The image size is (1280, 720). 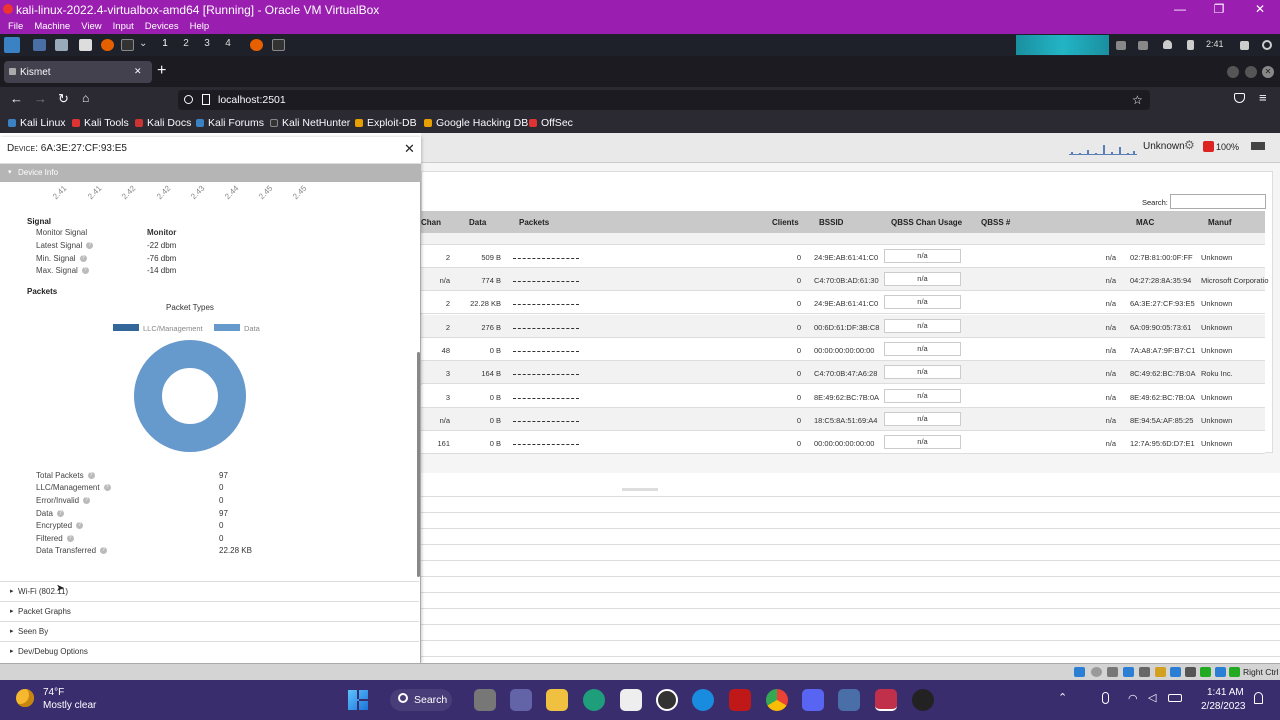 I want to click on github-icon, so click(x=923, y=700).